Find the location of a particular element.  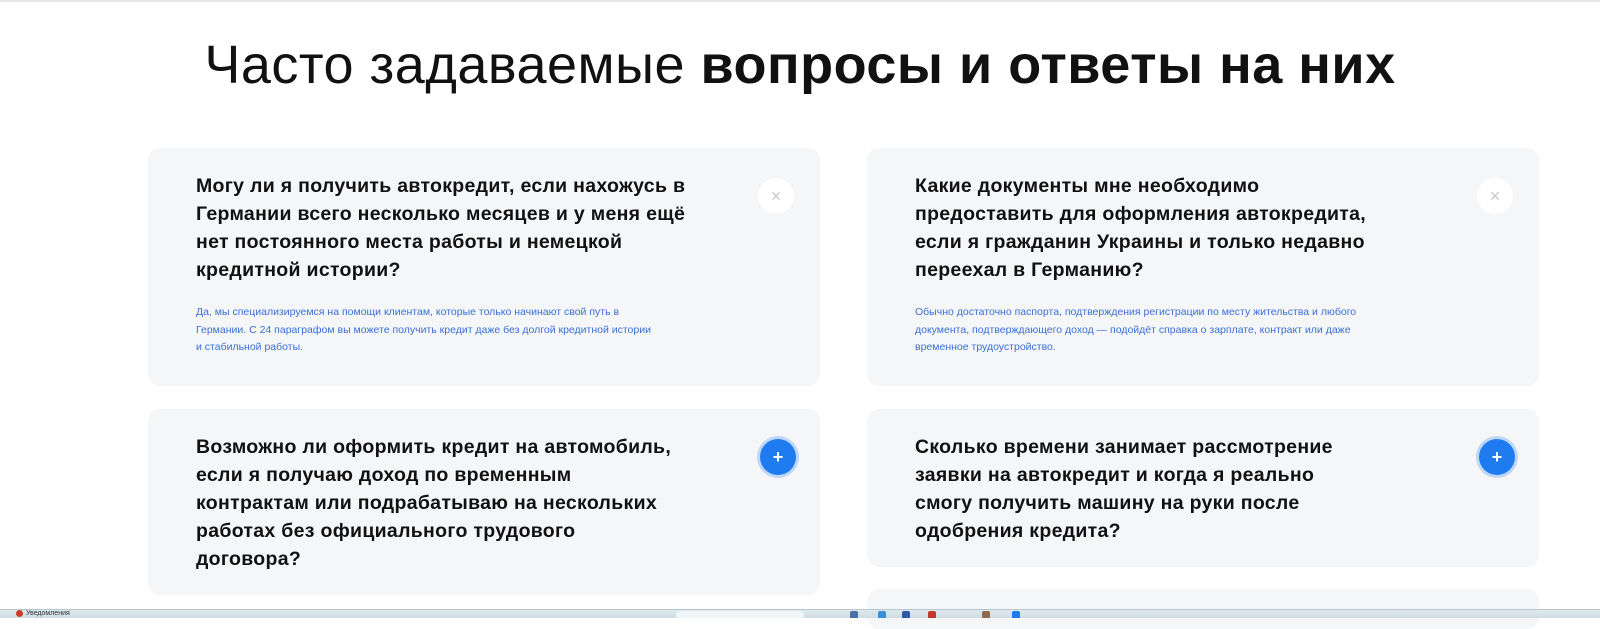

page-title-light: Часто задаваемые is located at coordinates (444, 65).